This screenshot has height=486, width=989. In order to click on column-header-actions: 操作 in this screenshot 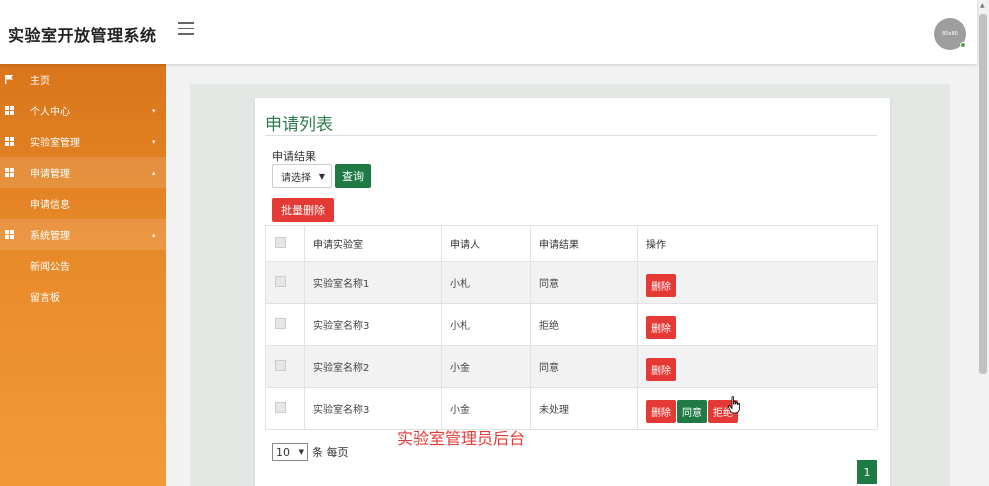, I will do `click(757, 243)`.